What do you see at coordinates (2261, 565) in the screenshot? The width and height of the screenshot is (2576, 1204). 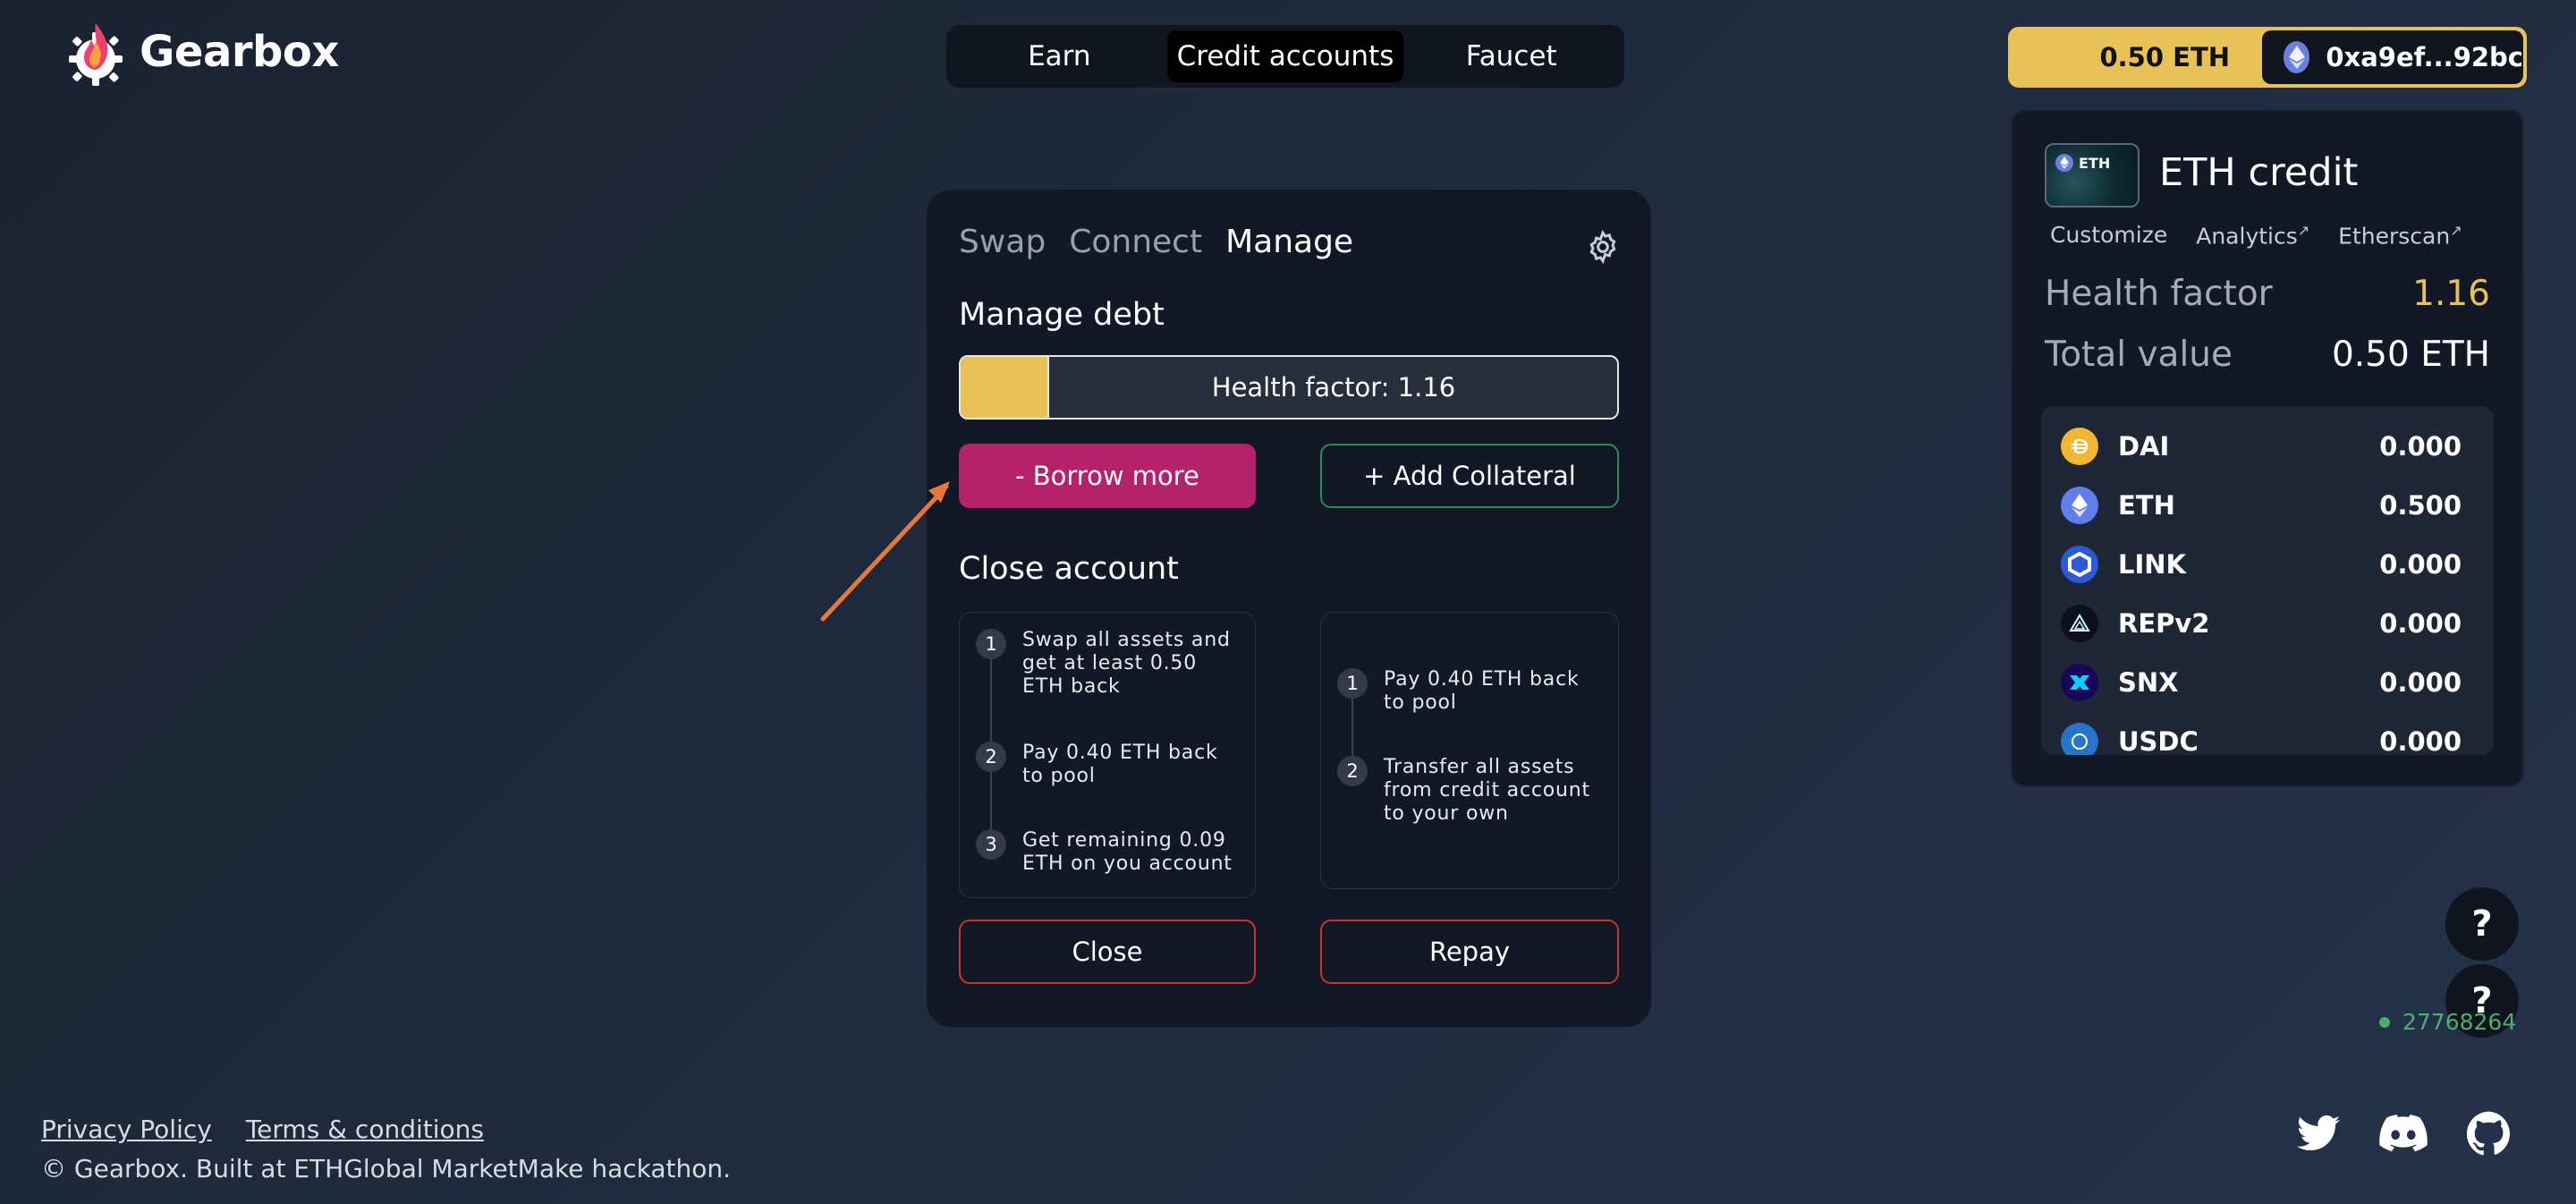 I see `list-item: LINK 0.000` at bounding box center [2261, 565].